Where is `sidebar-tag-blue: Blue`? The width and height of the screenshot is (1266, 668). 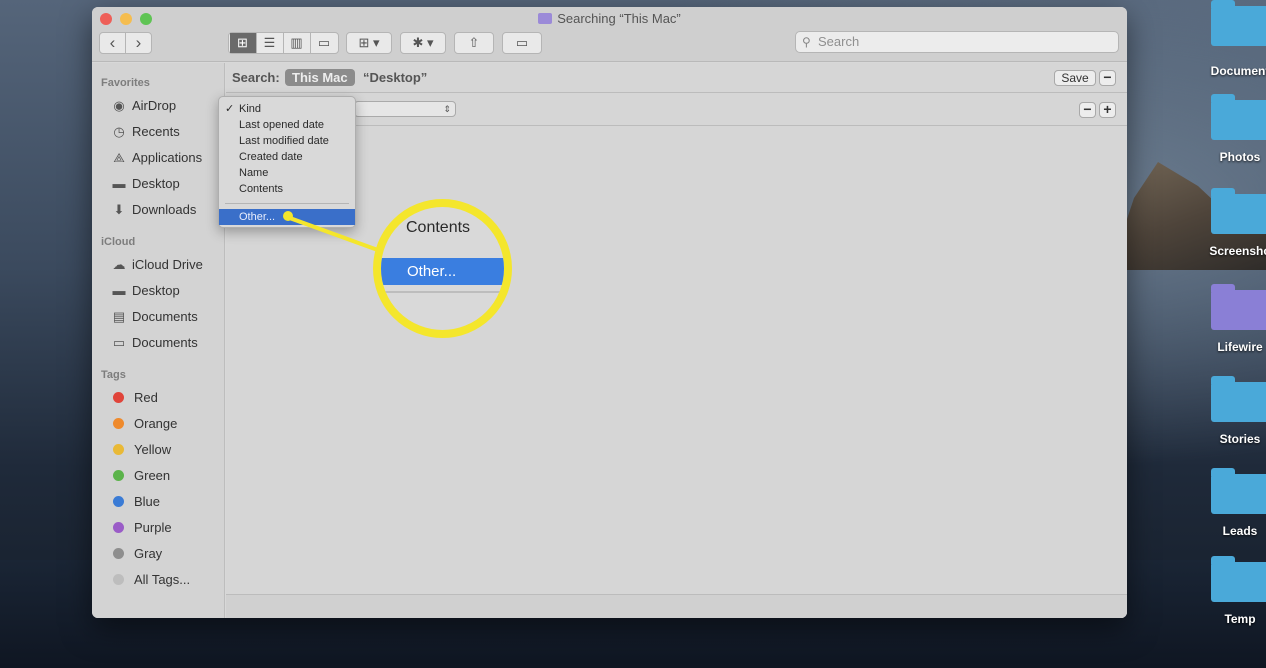 sidebar-tag-blue: Blue is located at coordinates (135, 502).